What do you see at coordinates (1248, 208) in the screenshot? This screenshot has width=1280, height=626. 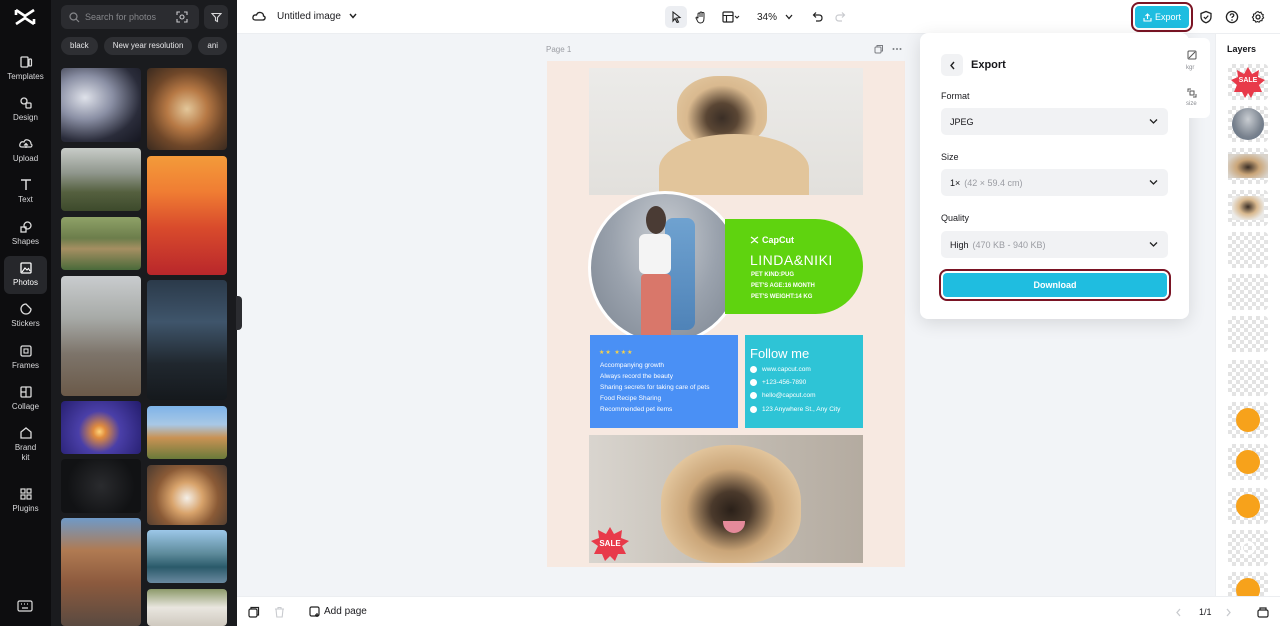 I see `layer-pug-top` at bounding box center [1248, 208].